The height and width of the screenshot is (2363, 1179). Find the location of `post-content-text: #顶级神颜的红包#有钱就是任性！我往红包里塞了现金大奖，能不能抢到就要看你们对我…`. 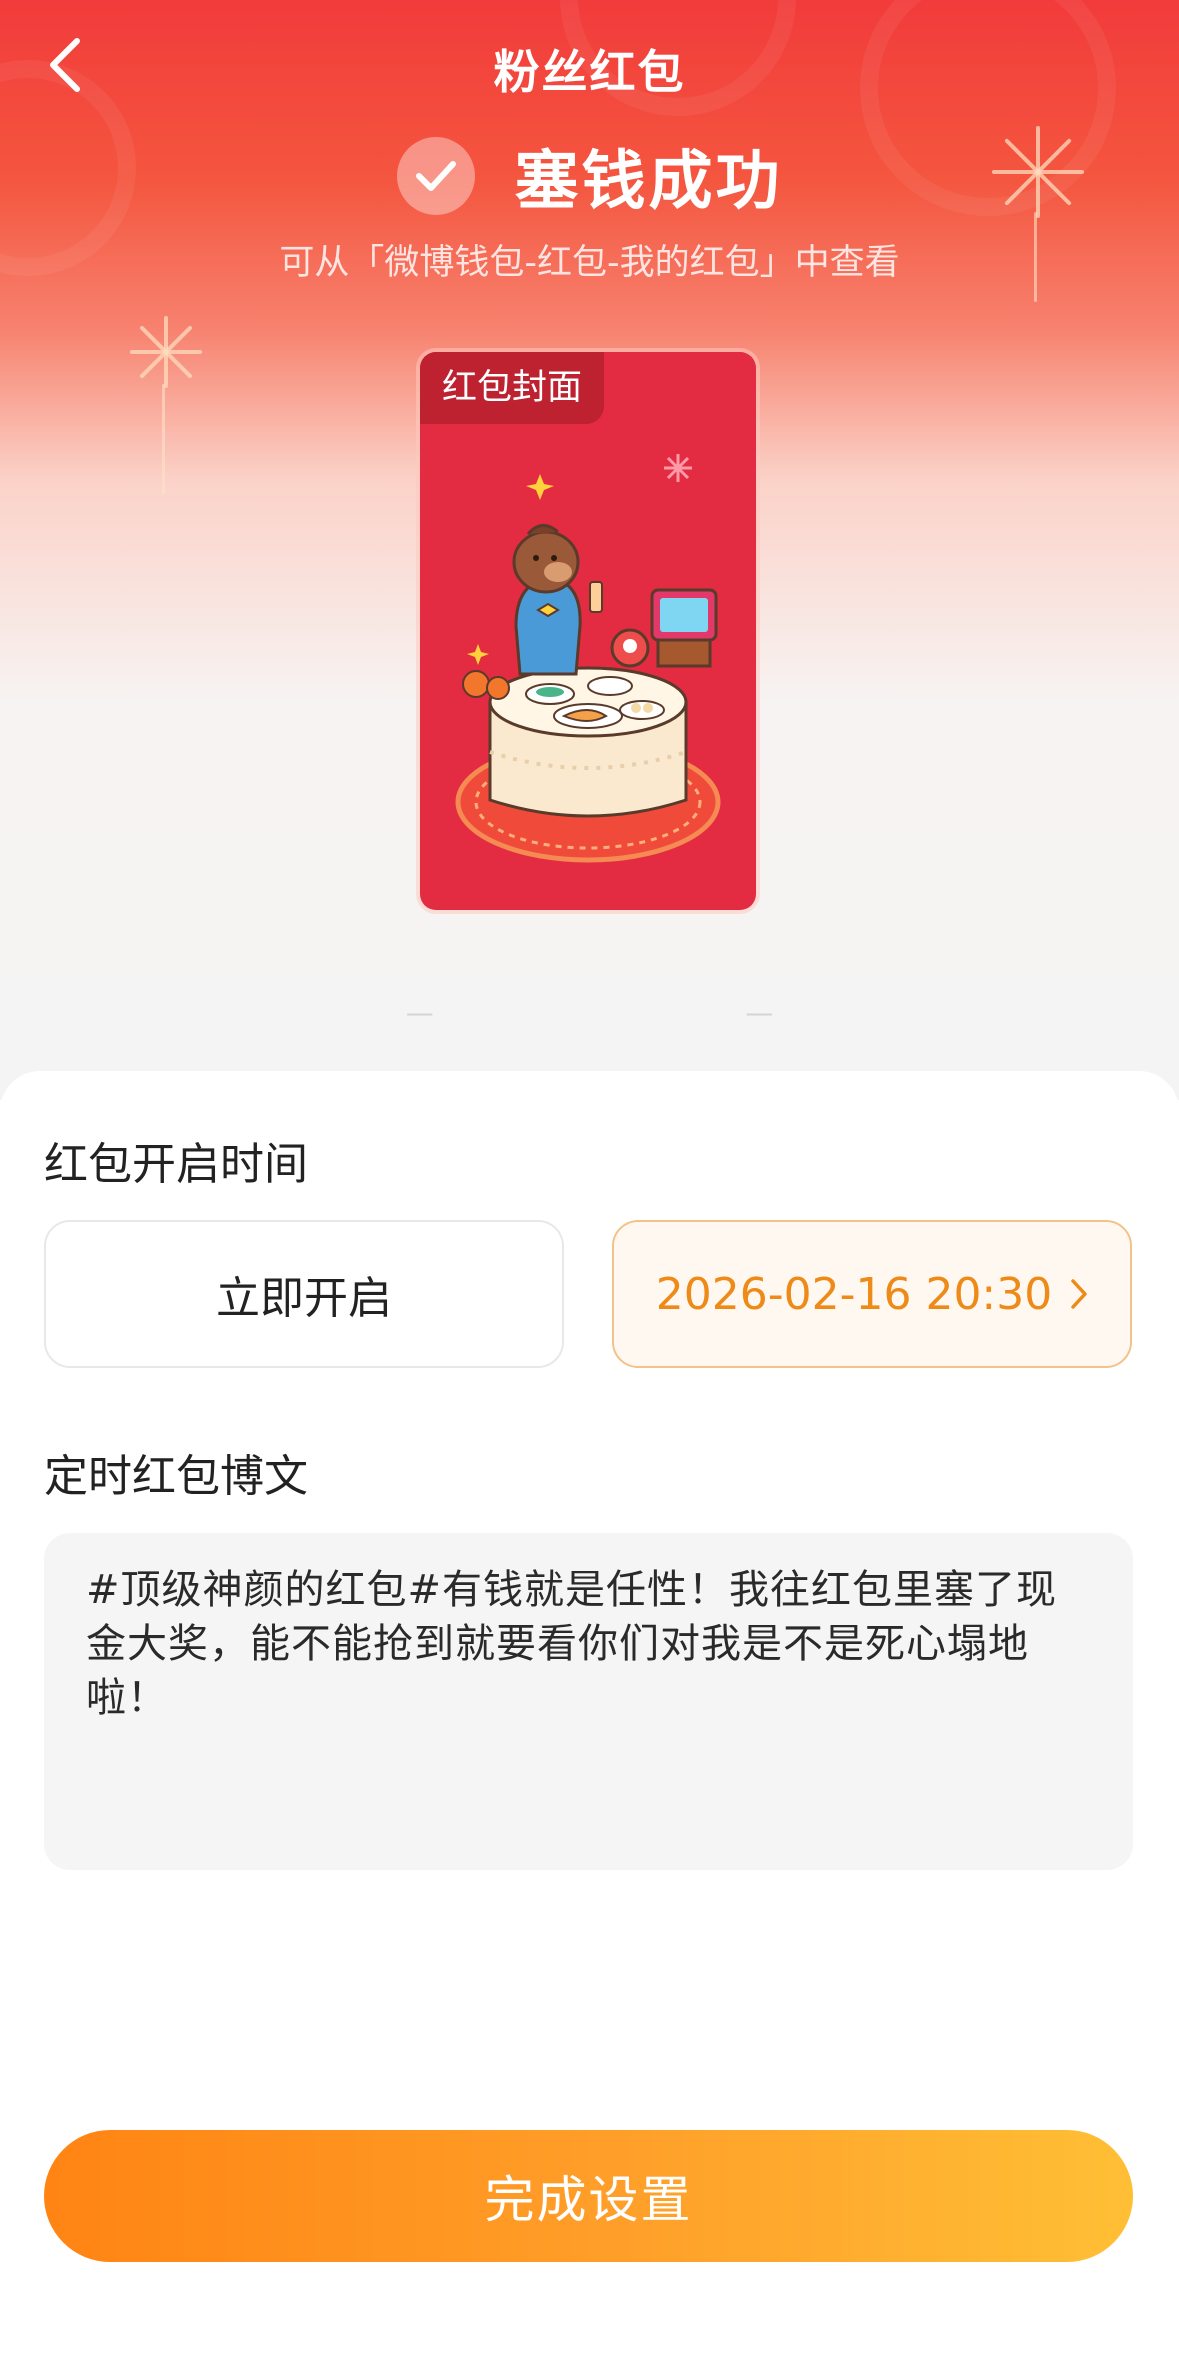

post-content-text: #顶级神颜的红包#有钱就是任性！我往红包里塞了现金大奖，能不能抢到就要看你们对我… is located at coordinates (572, 1644).